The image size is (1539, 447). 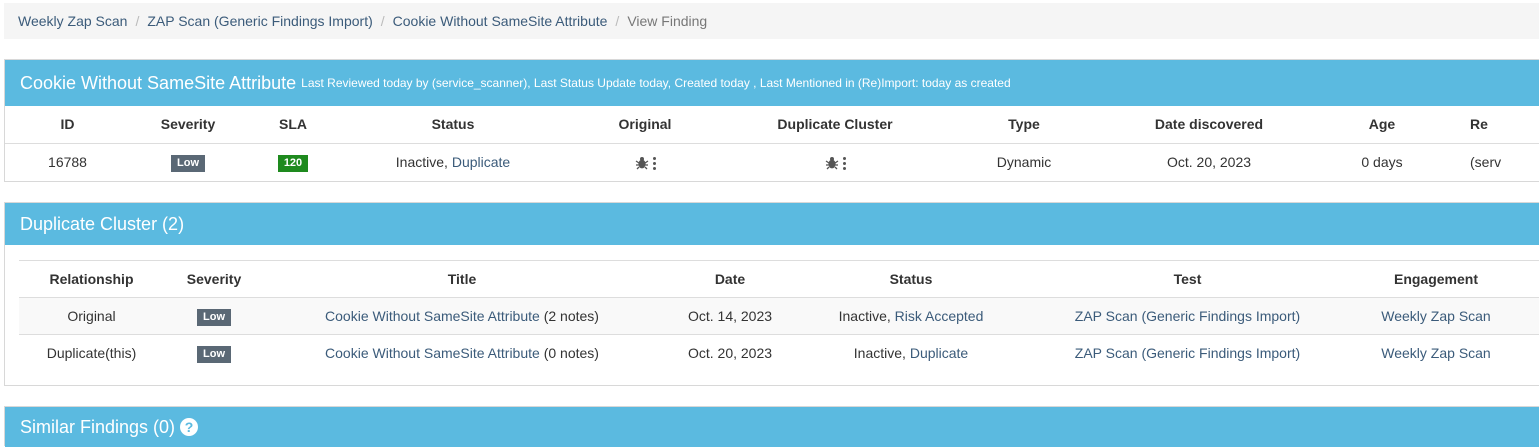 I want to click on finding-title: Cookie Without SameSite Attribute, so click(x=158, y=82).